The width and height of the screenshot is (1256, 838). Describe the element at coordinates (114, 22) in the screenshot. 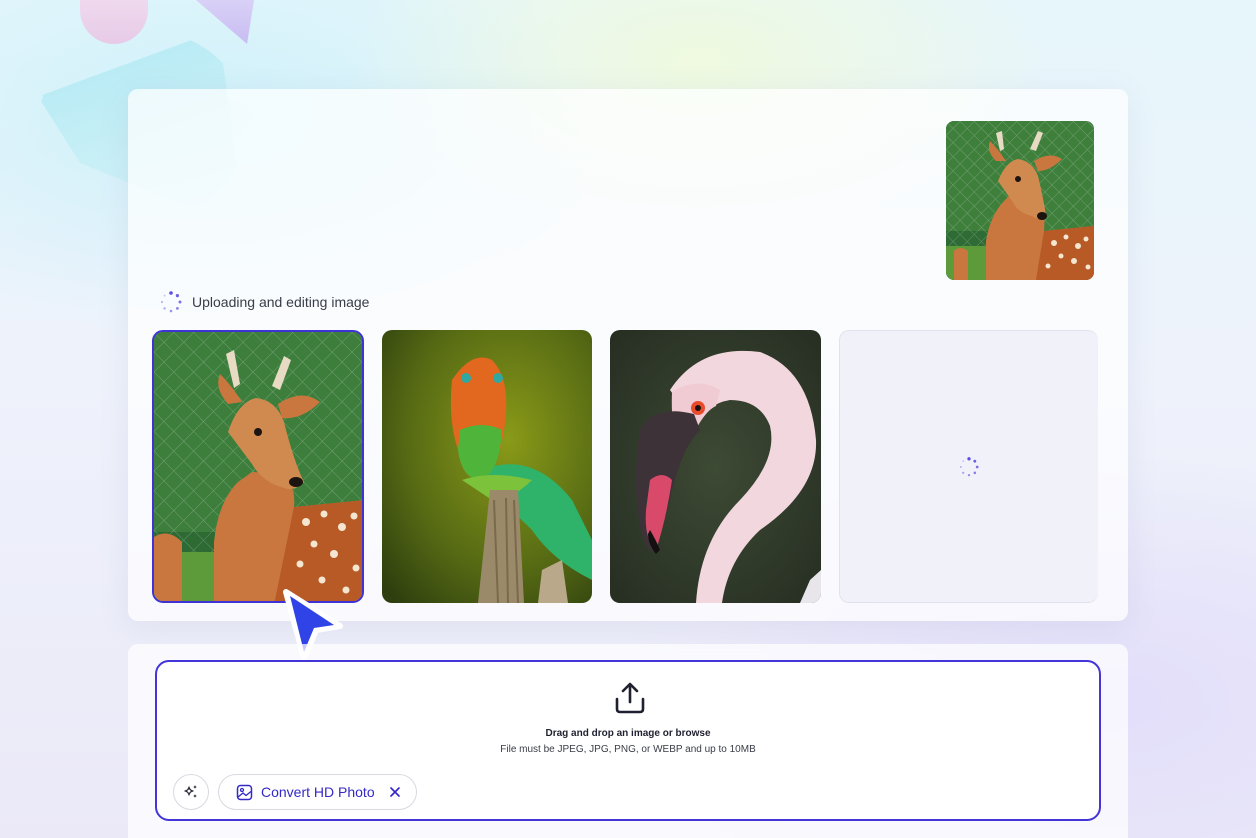

I see `decorative-pink-shape` at that location.